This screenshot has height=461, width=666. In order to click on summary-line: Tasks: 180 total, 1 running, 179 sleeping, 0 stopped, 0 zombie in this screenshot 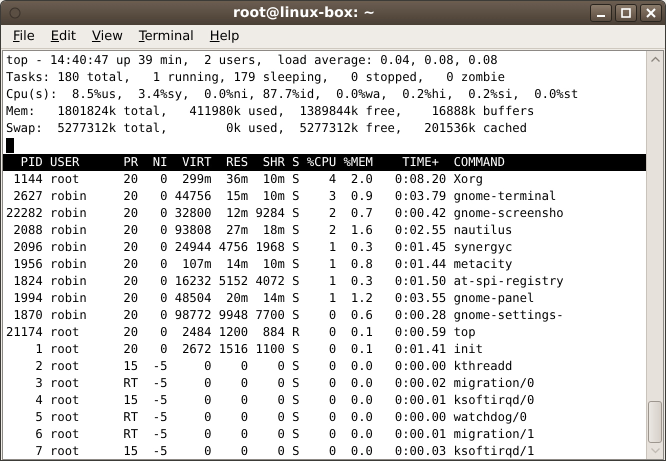, I will do `click(255, 77)`.